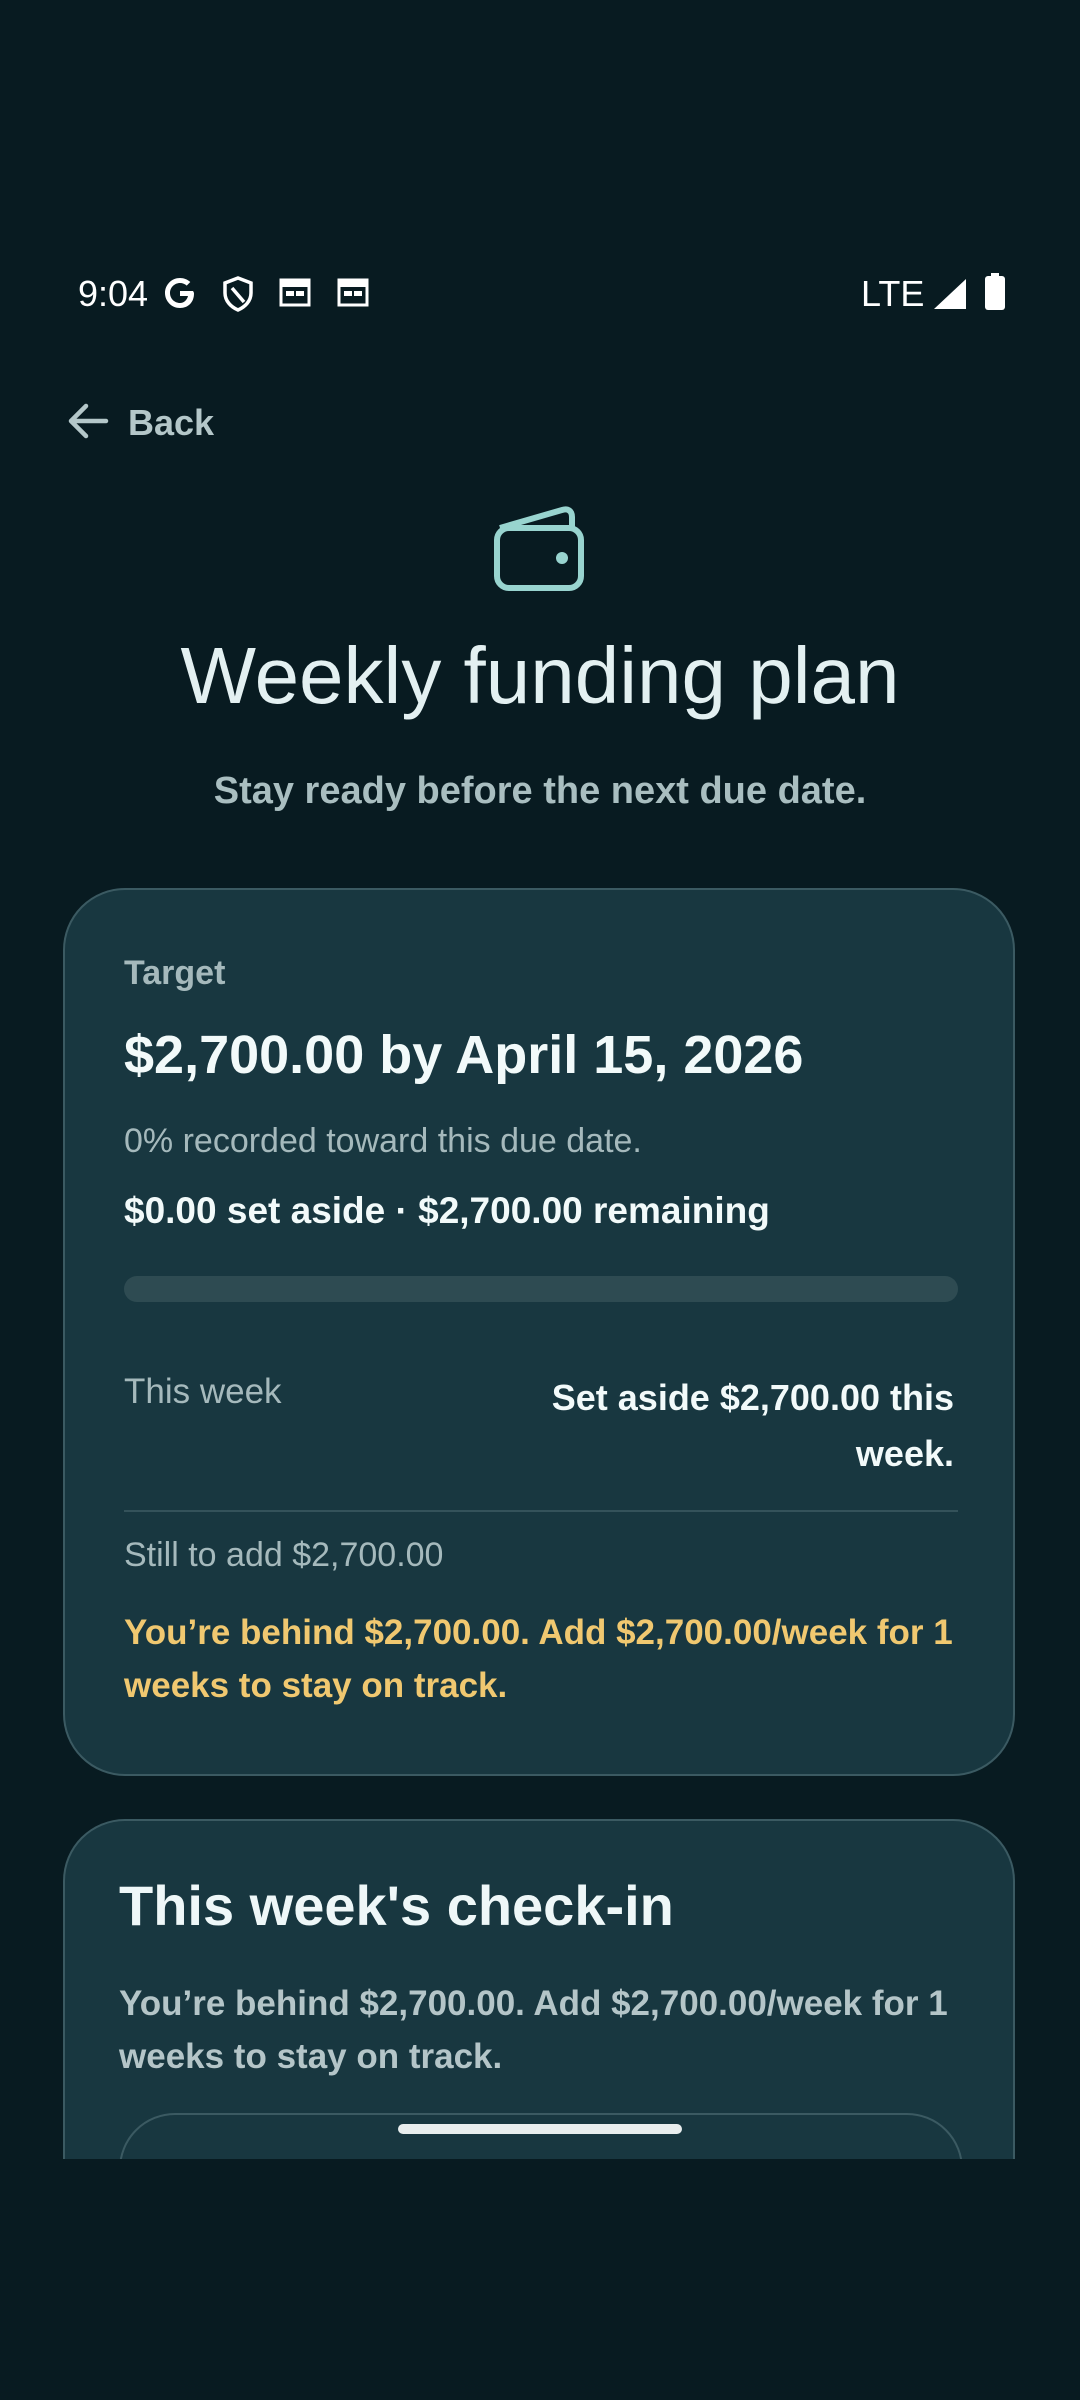  I want to click on this-week-value: Set aside $2,700.00 this week., so click(752, 1425).